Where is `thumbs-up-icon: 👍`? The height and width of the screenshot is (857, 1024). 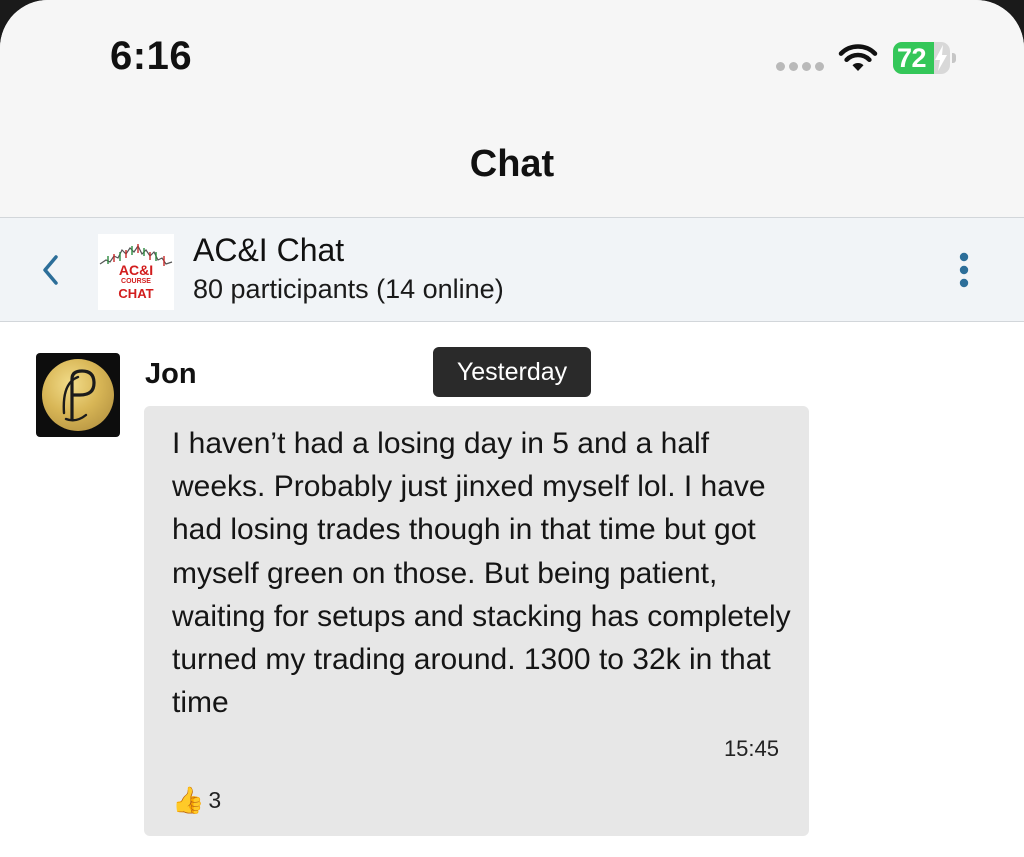 thumbs-up-icon: 👍 is located at coordinates (188, 799).